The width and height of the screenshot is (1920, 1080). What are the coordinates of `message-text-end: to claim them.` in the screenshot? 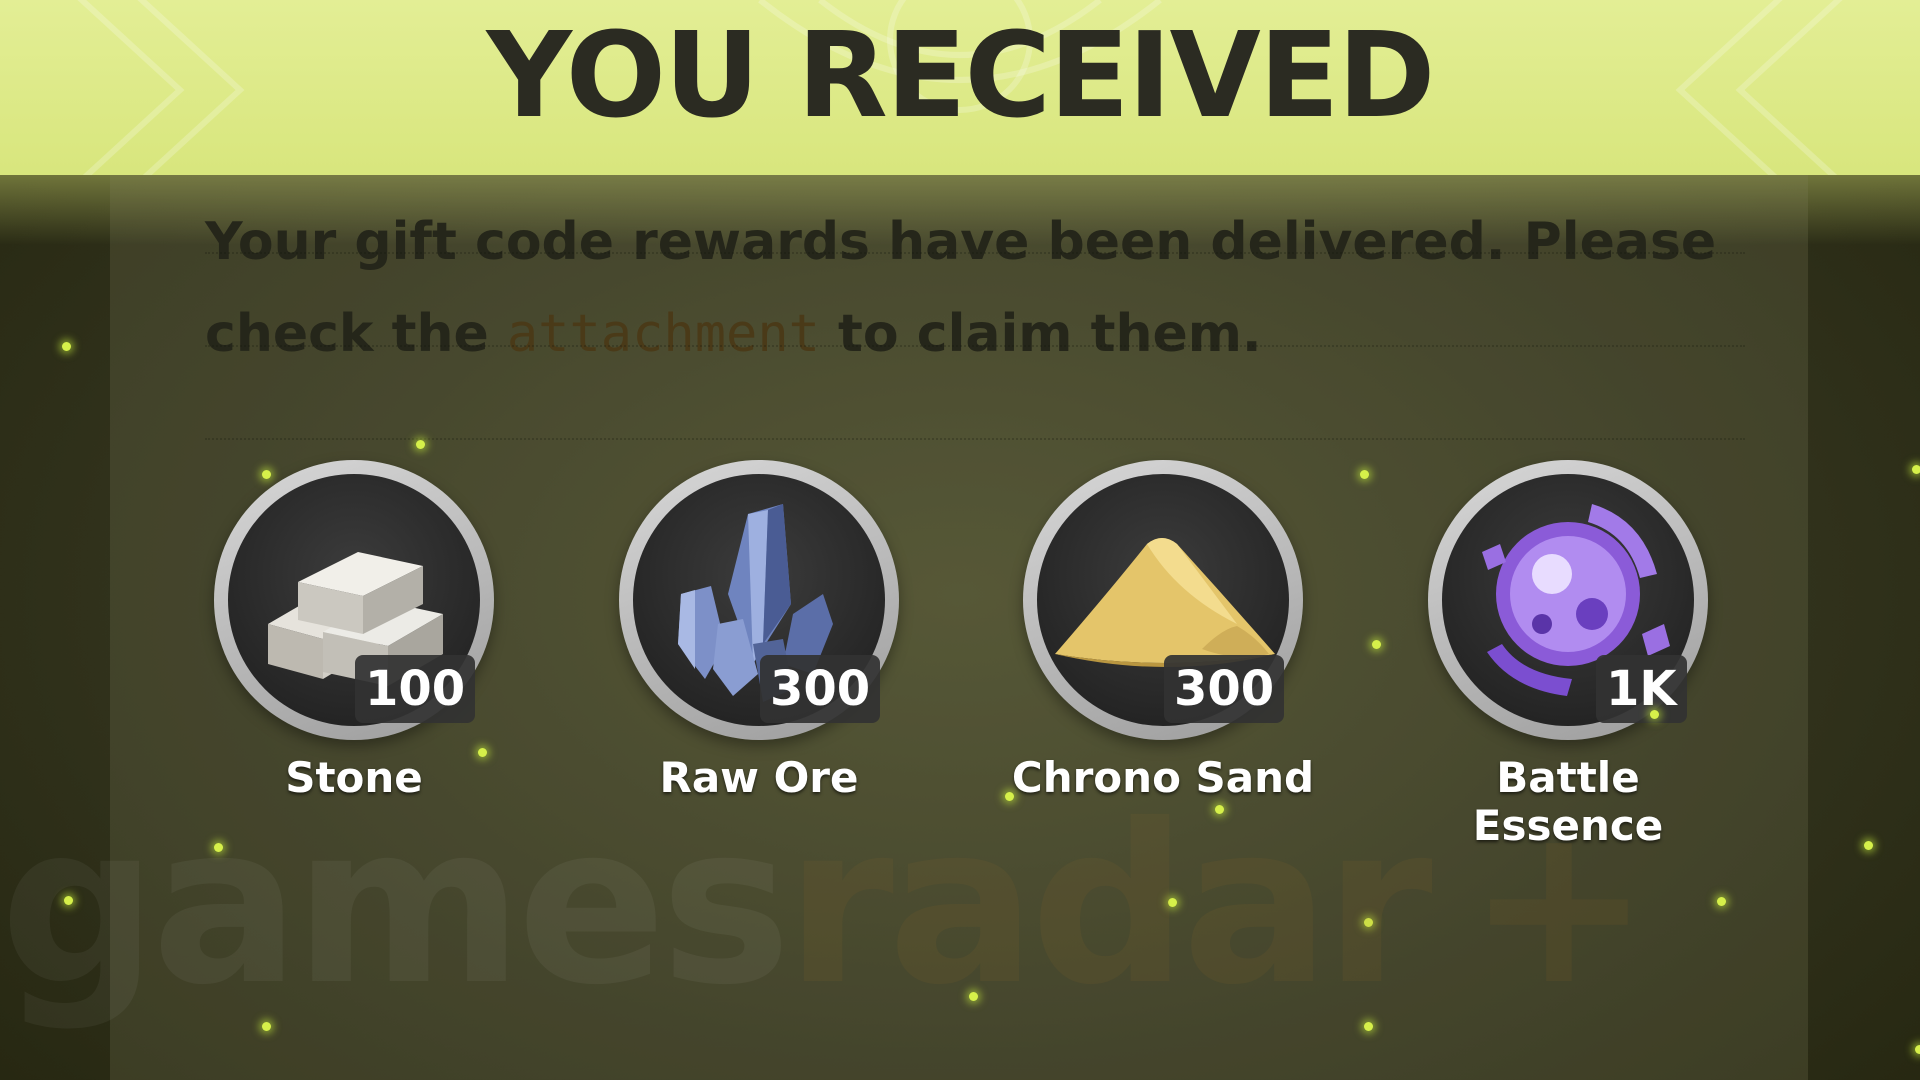 It's located at (1040, 334).